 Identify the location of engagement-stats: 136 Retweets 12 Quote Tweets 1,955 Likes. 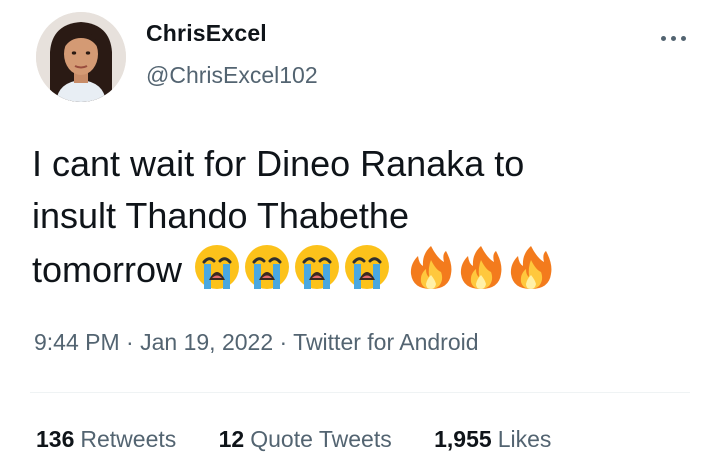
(311, 439).